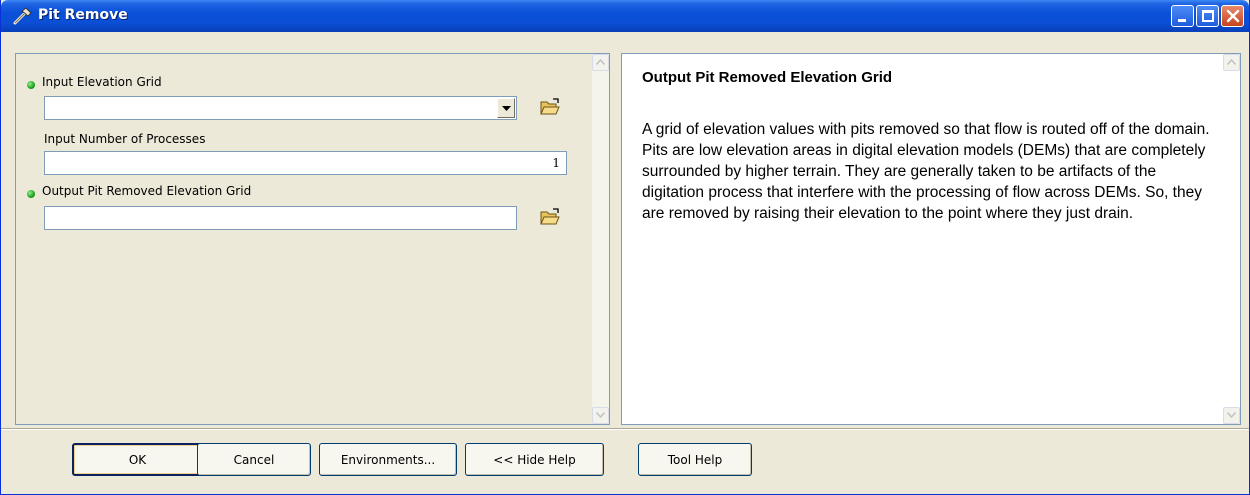 This screenshot has width=1250, height=495. I want to click on maximize-button, so click(1207, 16).